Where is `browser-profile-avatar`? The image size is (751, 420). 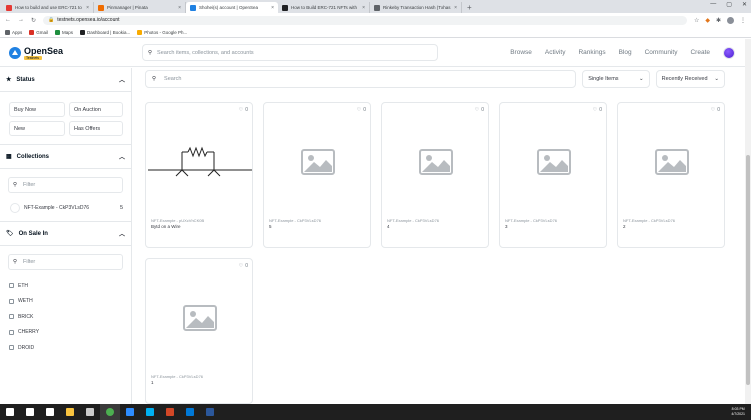 browser-profile-avatar is located at coordinates (730, 20).